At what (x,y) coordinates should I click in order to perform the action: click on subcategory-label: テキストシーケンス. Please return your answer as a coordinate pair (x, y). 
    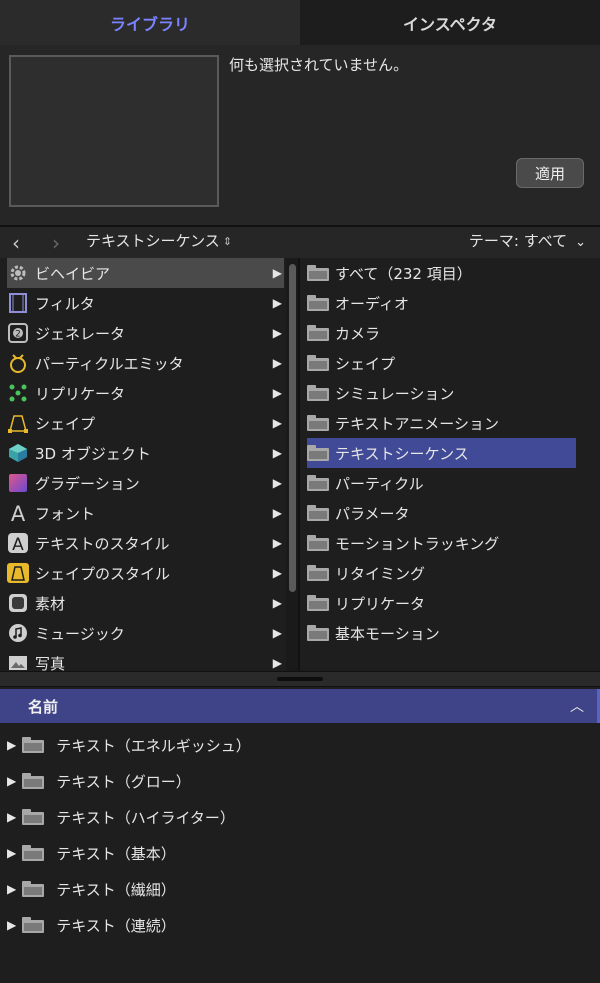
    Looking at the image, I should click on (402, 453).